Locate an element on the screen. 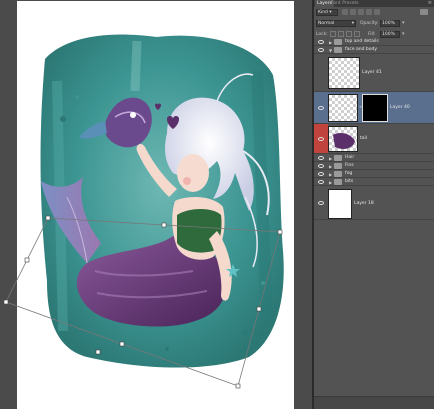 The image size is (434, 409). layer-group-hair: ▶ Hair is located at coordinates (374, 158).